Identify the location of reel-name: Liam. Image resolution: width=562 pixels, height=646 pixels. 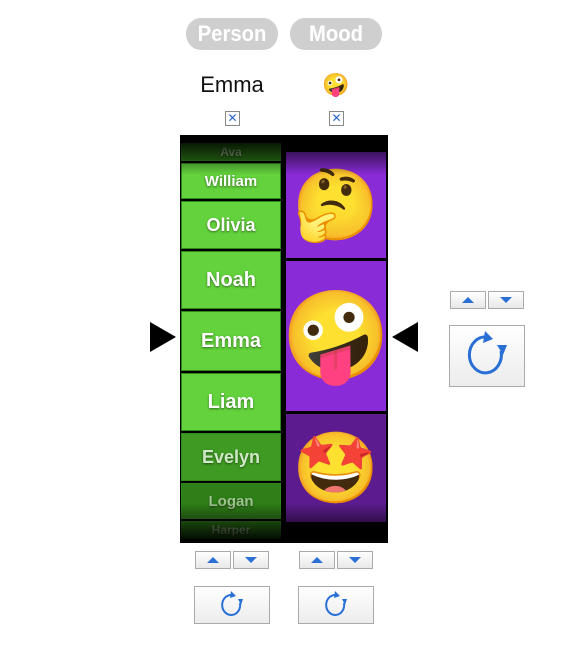
(231, 402).